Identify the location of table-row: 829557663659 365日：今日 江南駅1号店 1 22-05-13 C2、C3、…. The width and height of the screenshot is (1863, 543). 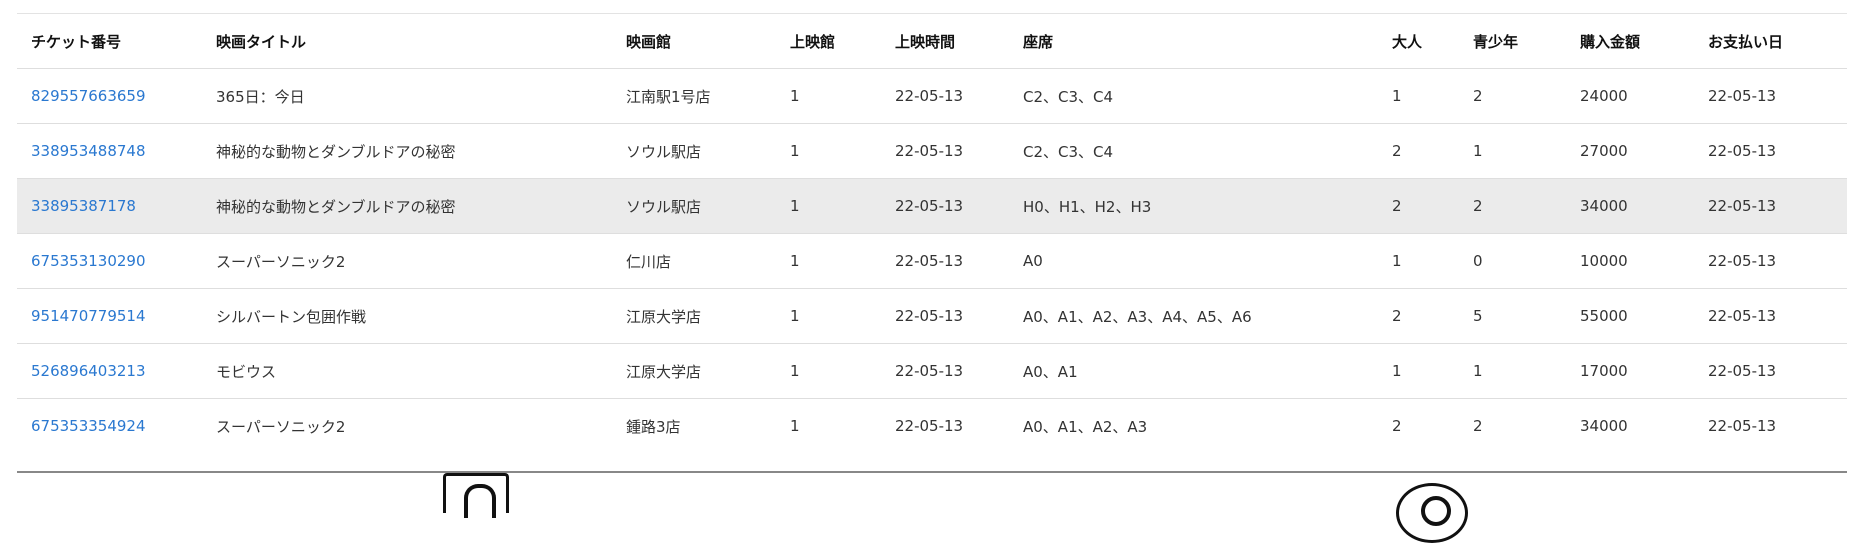
(932, 96).